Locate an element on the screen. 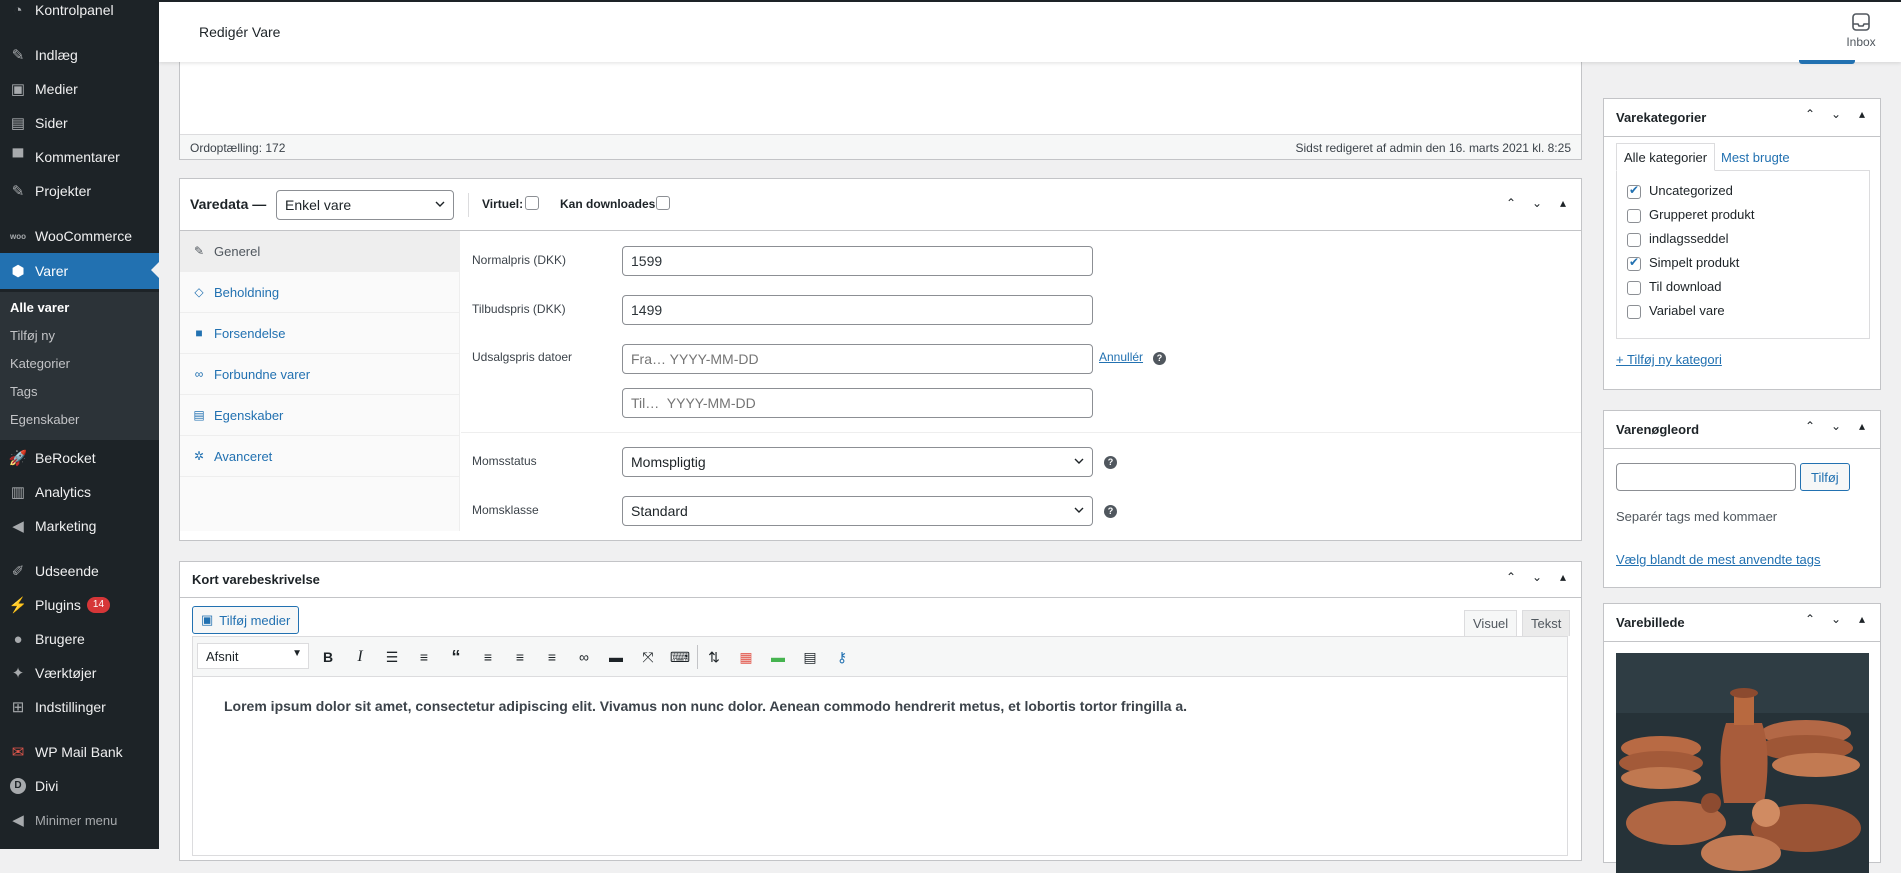 Image resolution: width=1901 pixels, height=873 pixels. upload-icon: ⇅ is located at coordinates (714, 657).